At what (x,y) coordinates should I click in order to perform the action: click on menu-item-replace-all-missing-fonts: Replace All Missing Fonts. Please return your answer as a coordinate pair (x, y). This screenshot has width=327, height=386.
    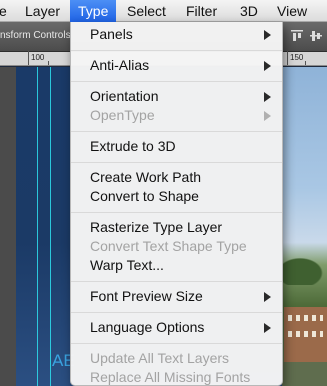
    Looking at the image, I should click on (176, 377).